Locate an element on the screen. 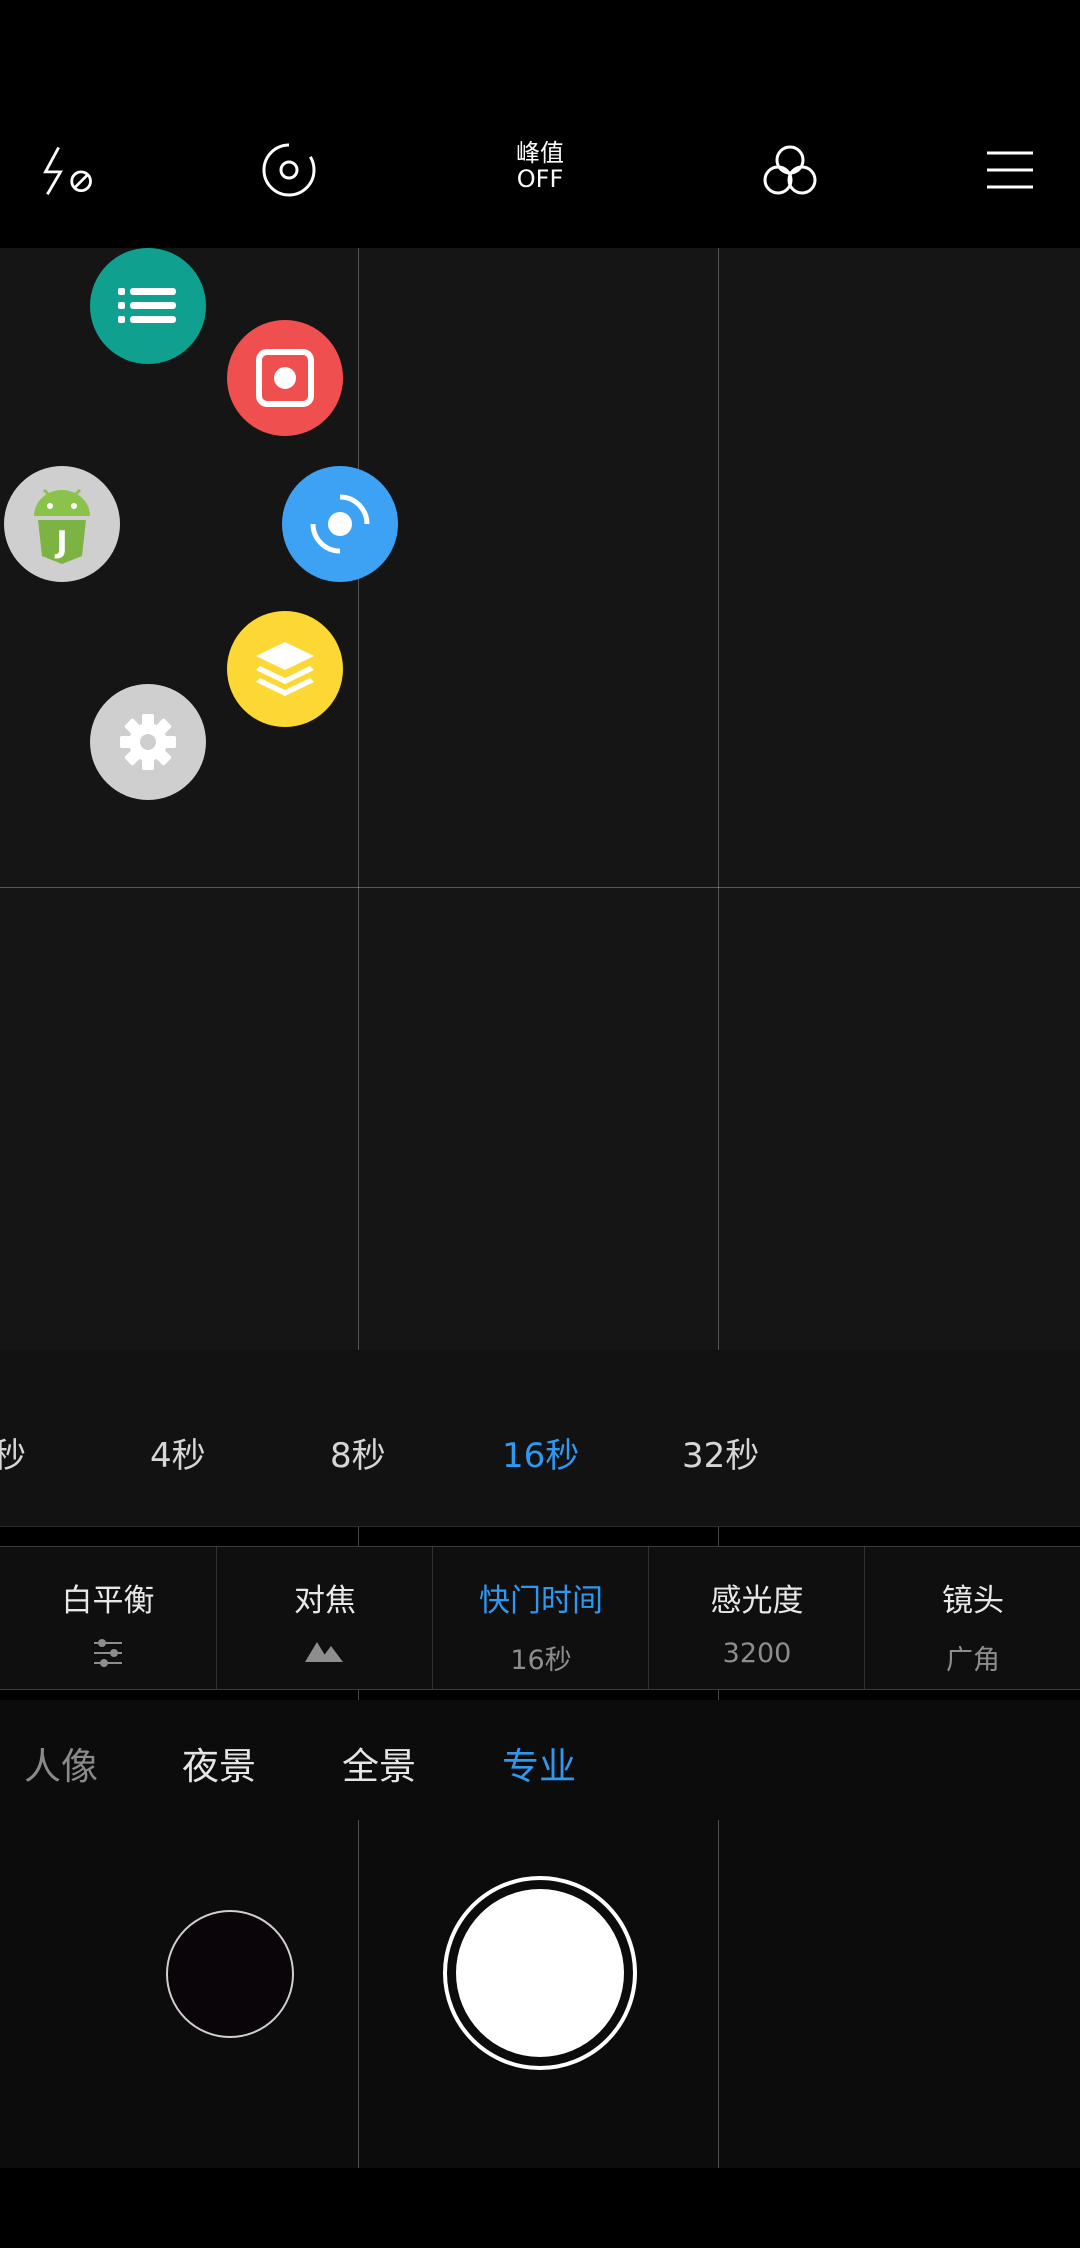  live-focus-icon is located at coordinates (289, 170).